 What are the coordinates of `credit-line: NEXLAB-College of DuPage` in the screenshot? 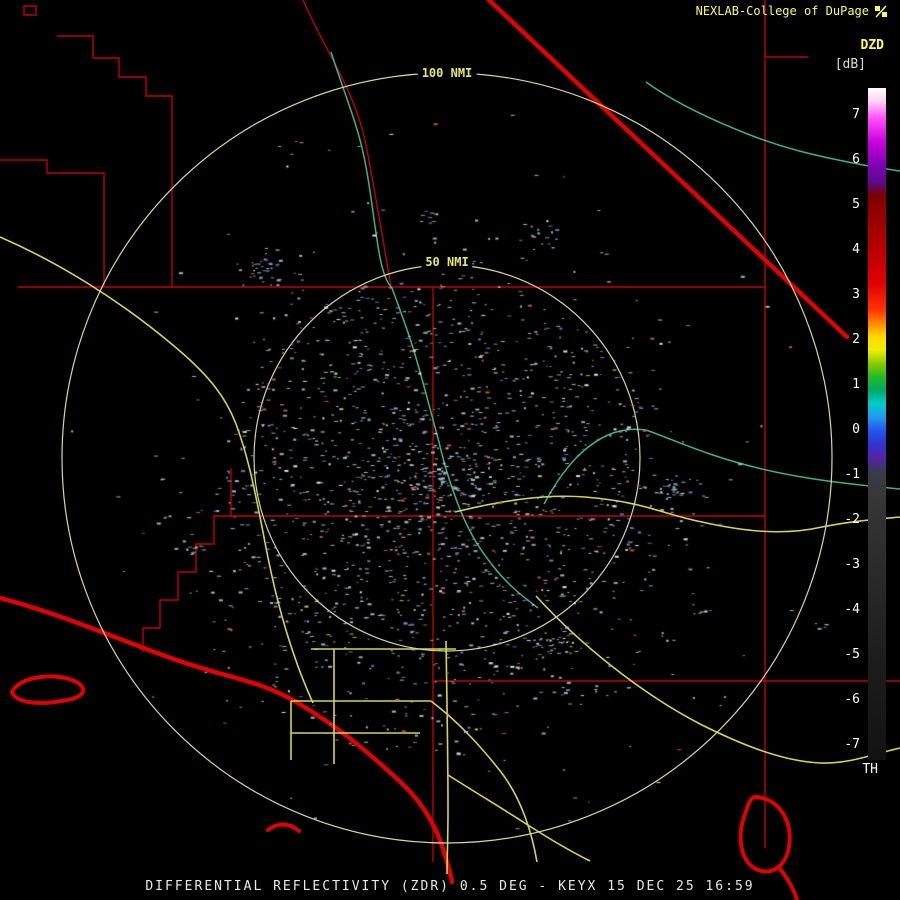 It's located at (792, 11).